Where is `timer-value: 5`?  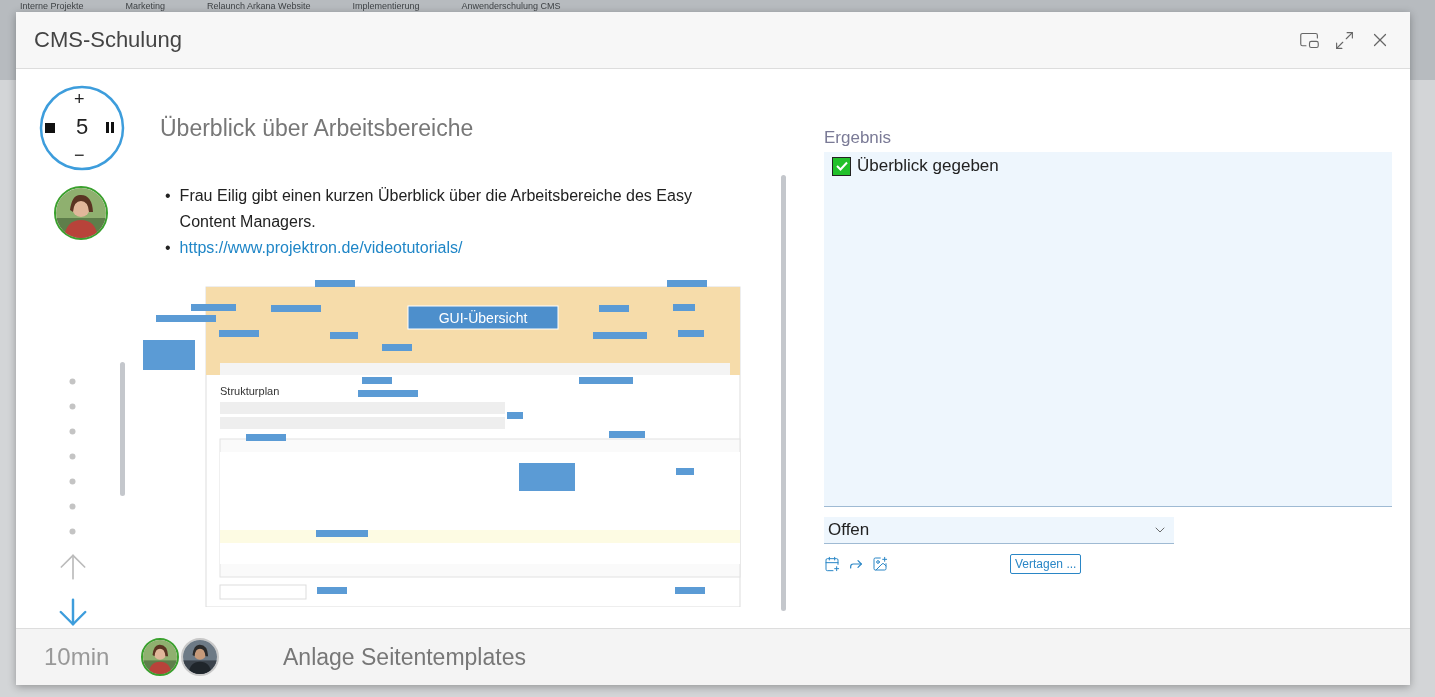
timer-value: 5 is located at coordinates (82, 127).